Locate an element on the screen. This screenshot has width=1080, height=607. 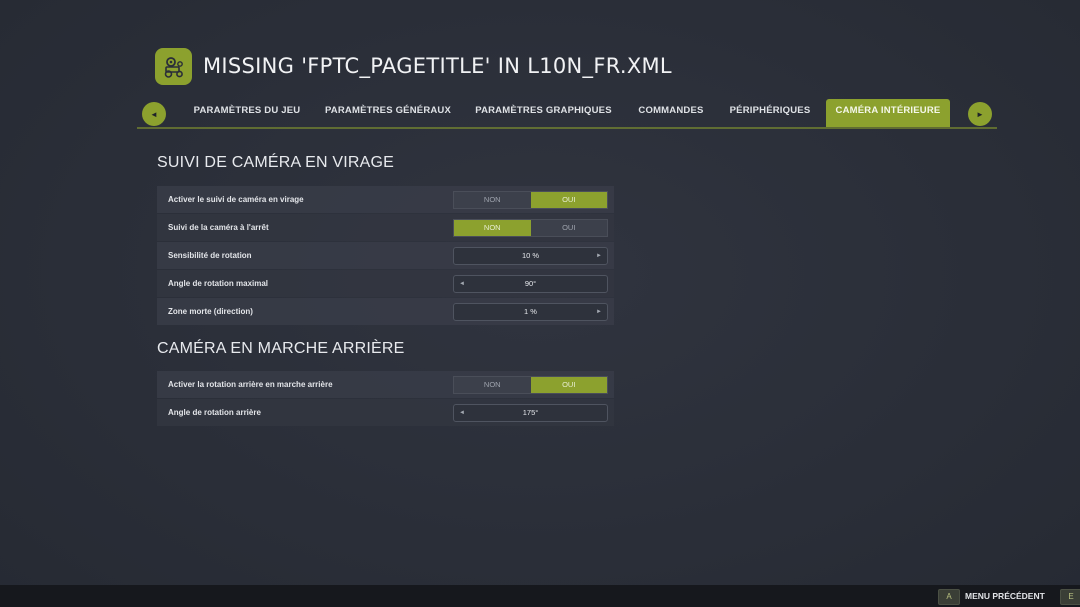
setting-row-max-rotation-angle: Angle de rotation maximal ◄ 90° is located at coordinates (385, 283).